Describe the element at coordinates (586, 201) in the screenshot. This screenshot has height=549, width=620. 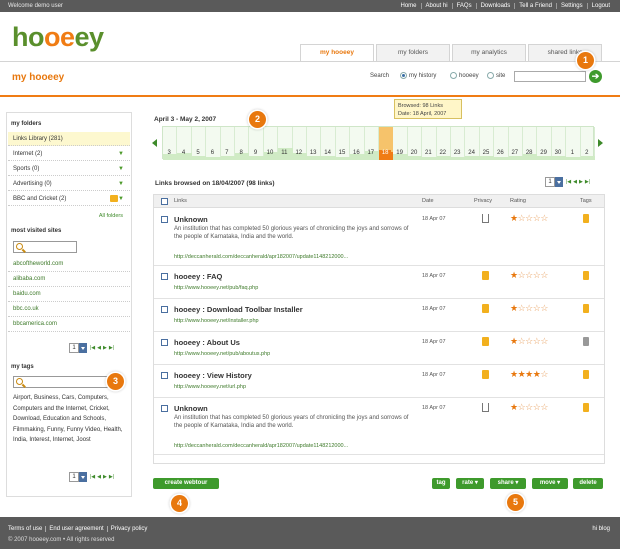
I see `col-tags: Tags` at that location.